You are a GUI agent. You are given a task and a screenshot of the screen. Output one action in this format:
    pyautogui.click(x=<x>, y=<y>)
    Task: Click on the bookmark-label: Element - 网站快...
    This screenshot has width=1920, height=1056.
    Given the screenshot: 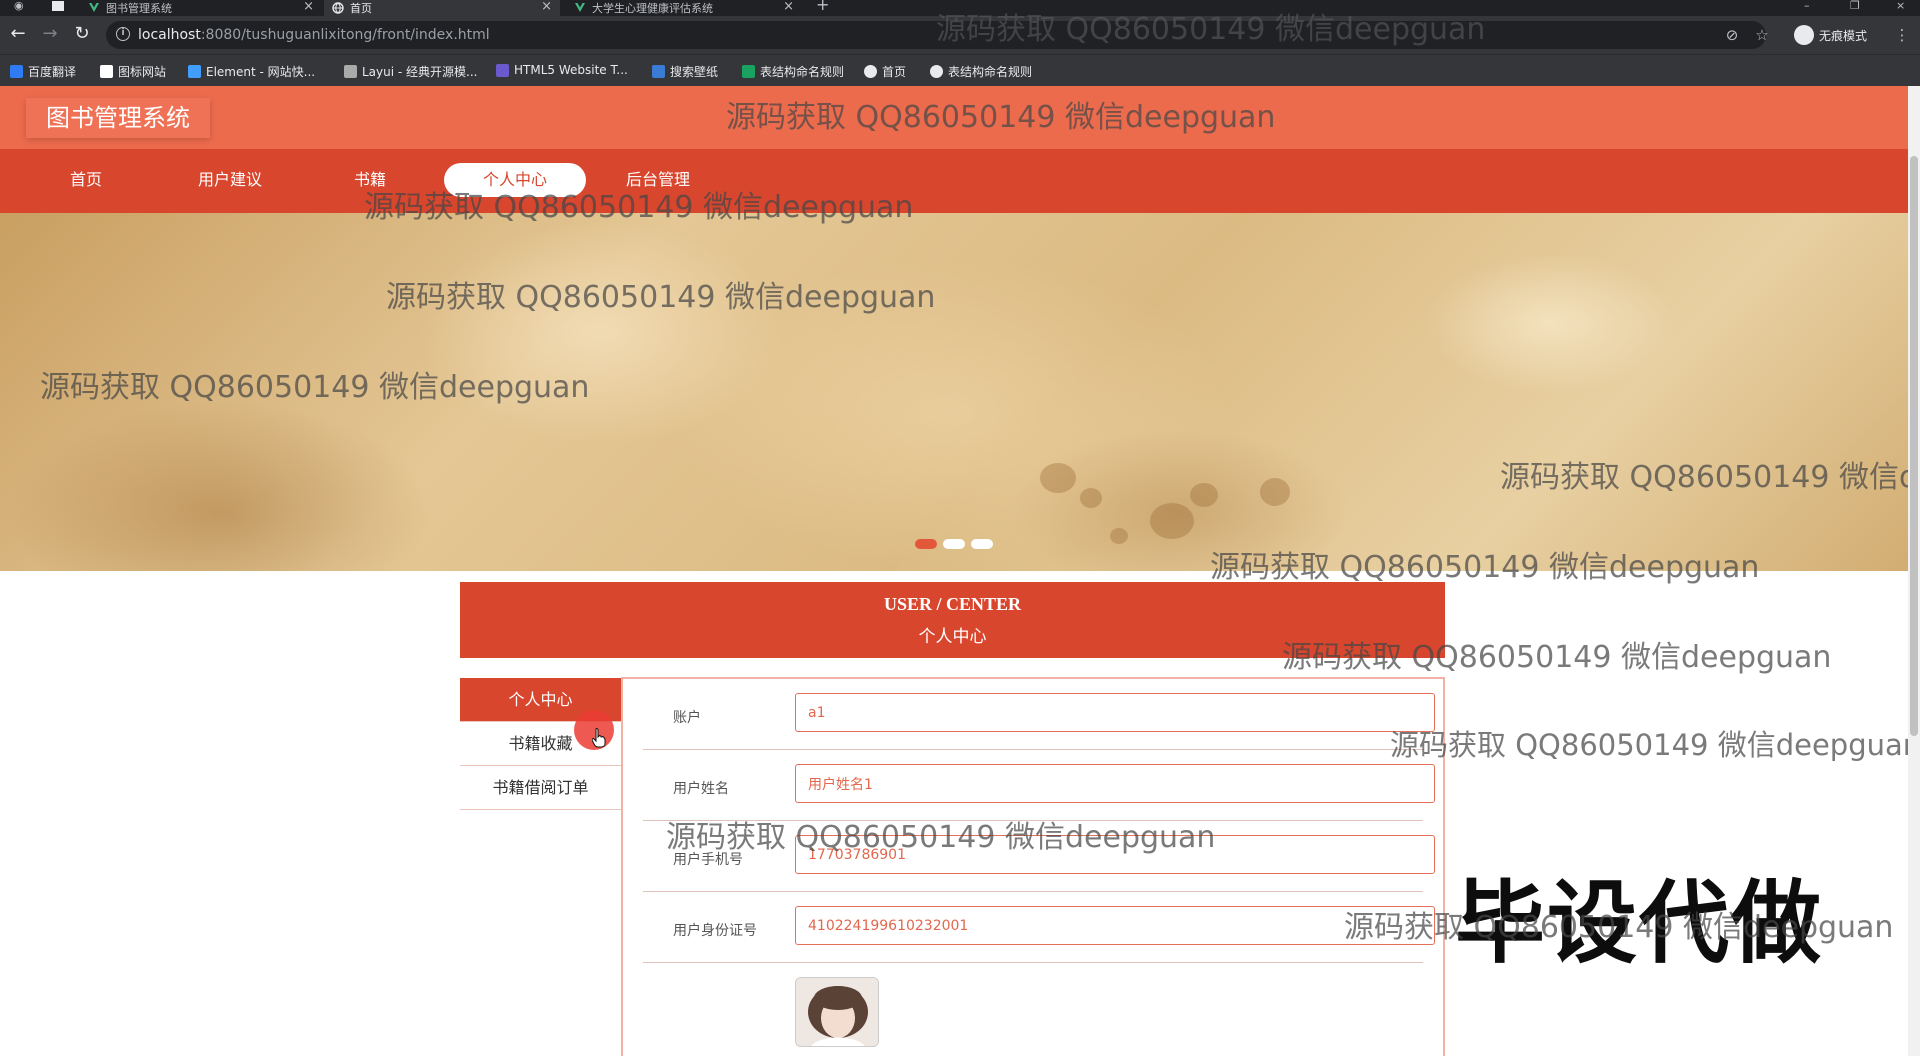 What is the action you would take?
    pyautogui.click(x=261, y=72)
    